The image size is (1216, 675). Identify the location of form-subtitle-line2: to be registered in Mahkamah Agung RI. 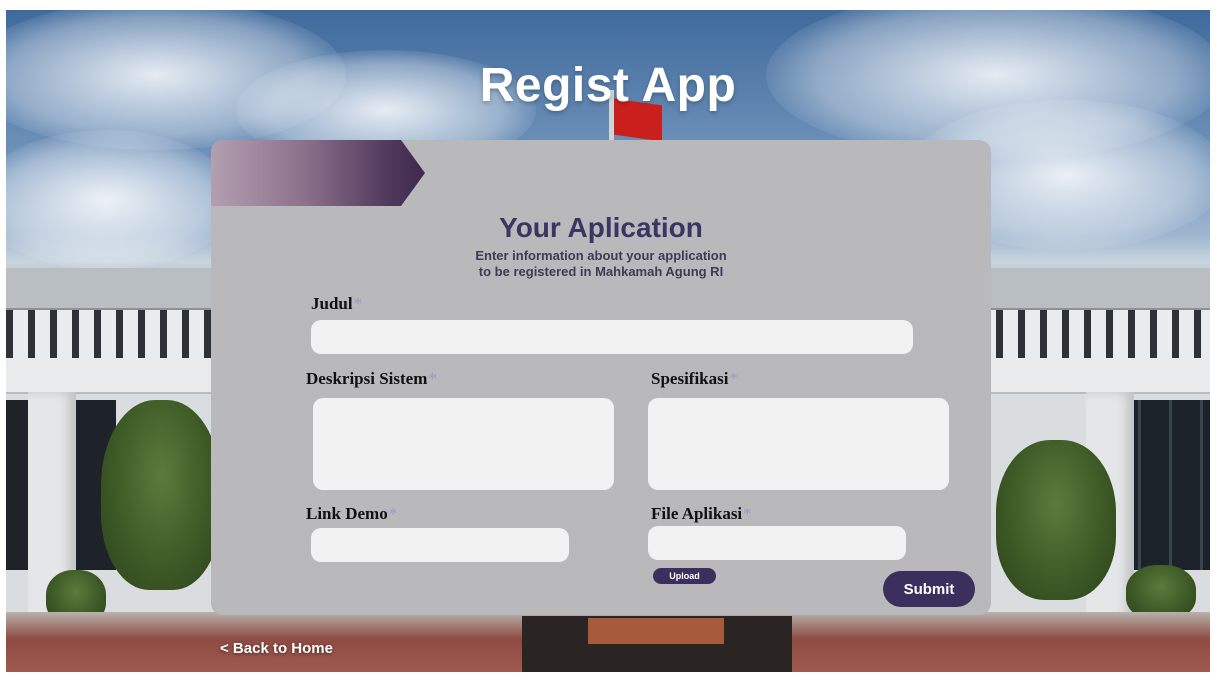
(601, 271).